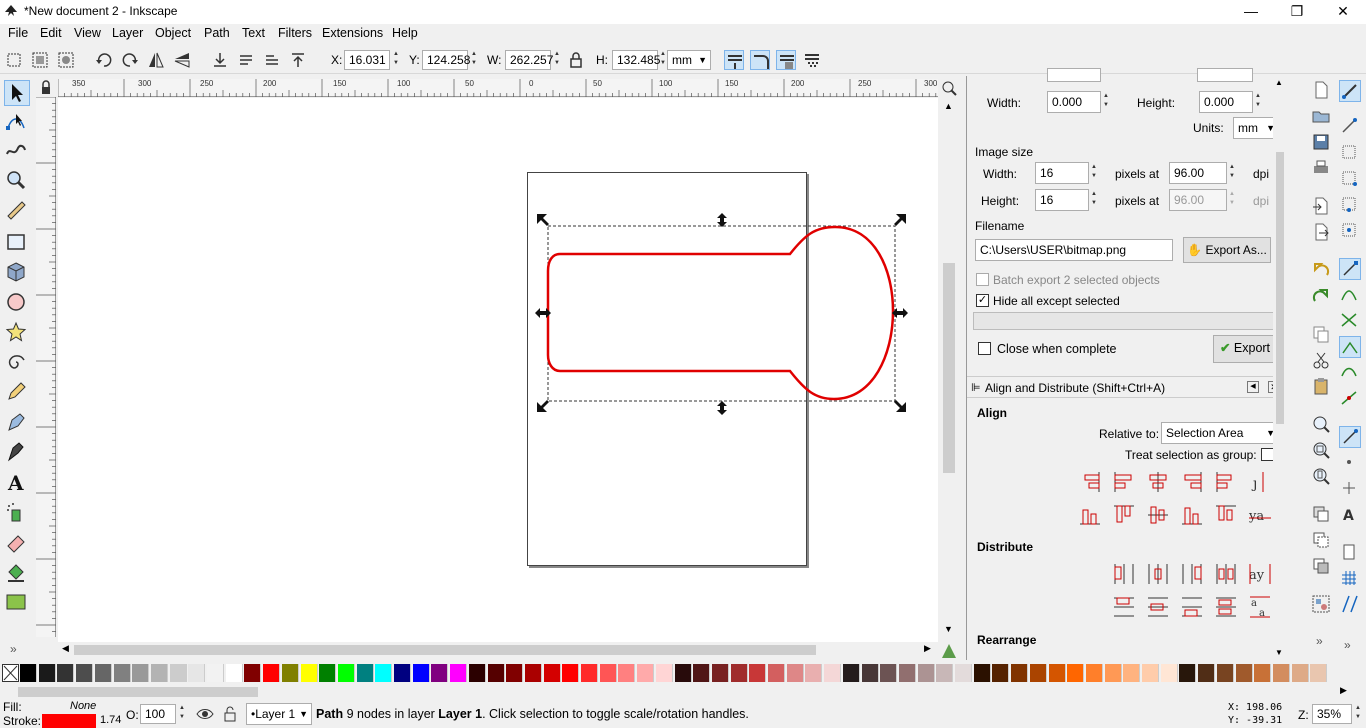 The height and width of the screenshot is (728, 1366). What do you see at coordinates (949, 88) in the screenshot?
I see `zoom-fit-icon` at bounding box center [949, 88].